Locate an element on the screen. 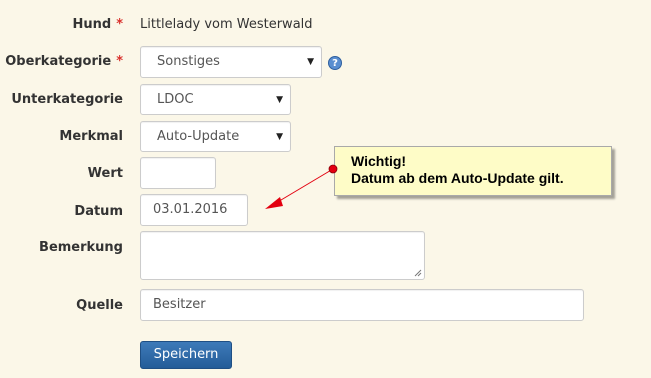 This screenshot has height=378, width=651. oberkategorie-selected-value: Sonstiges is located at coordinates (188, 61).